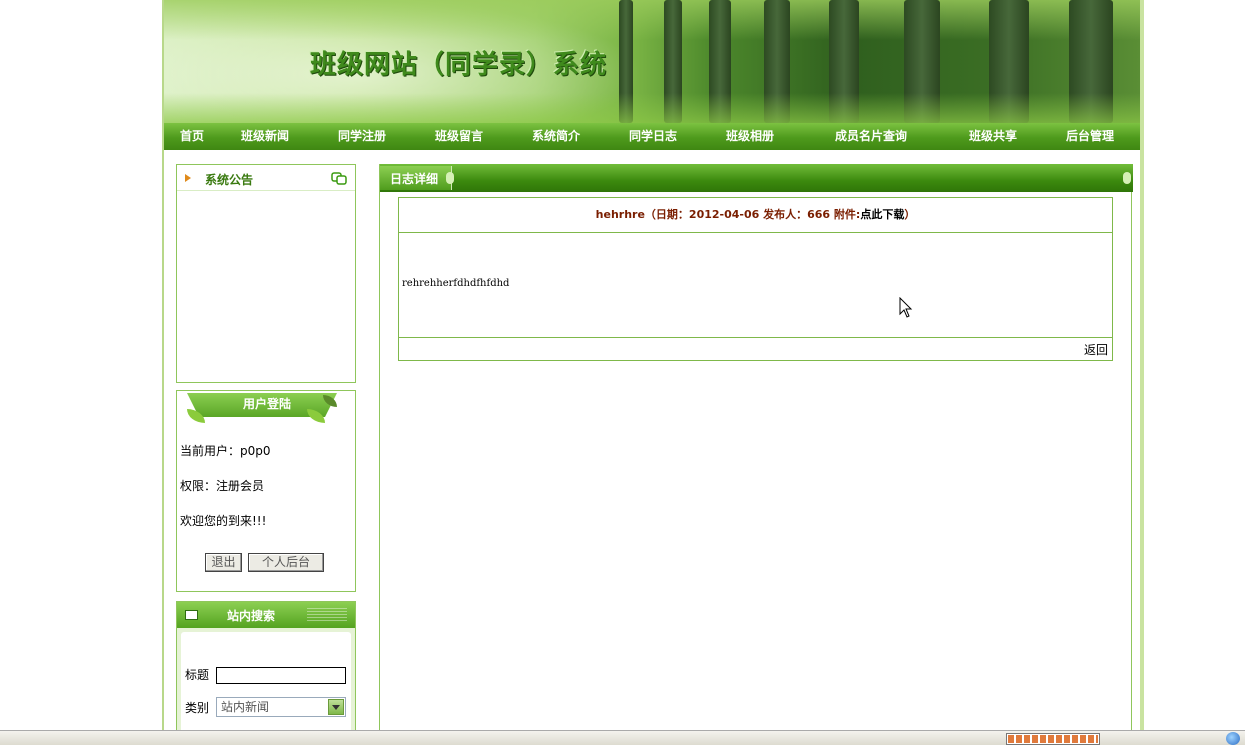 The width and height of the screenshot is (1245, 745). I want to click on entry-heading: hehrhre（日期：2012-04-06 发布人：666 附件:点此下载）, so click(755, 215).